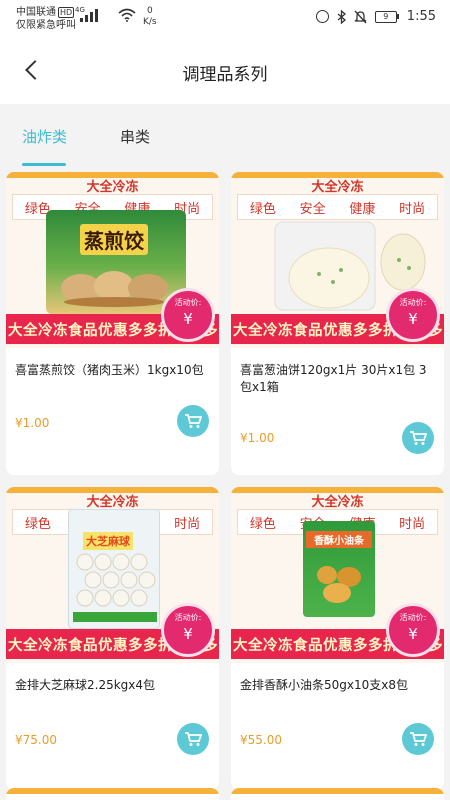  What do you see at coordinates (114, 289) in the screenshot?
I see `dumplings-illustration` at bounding box center [114, 289].